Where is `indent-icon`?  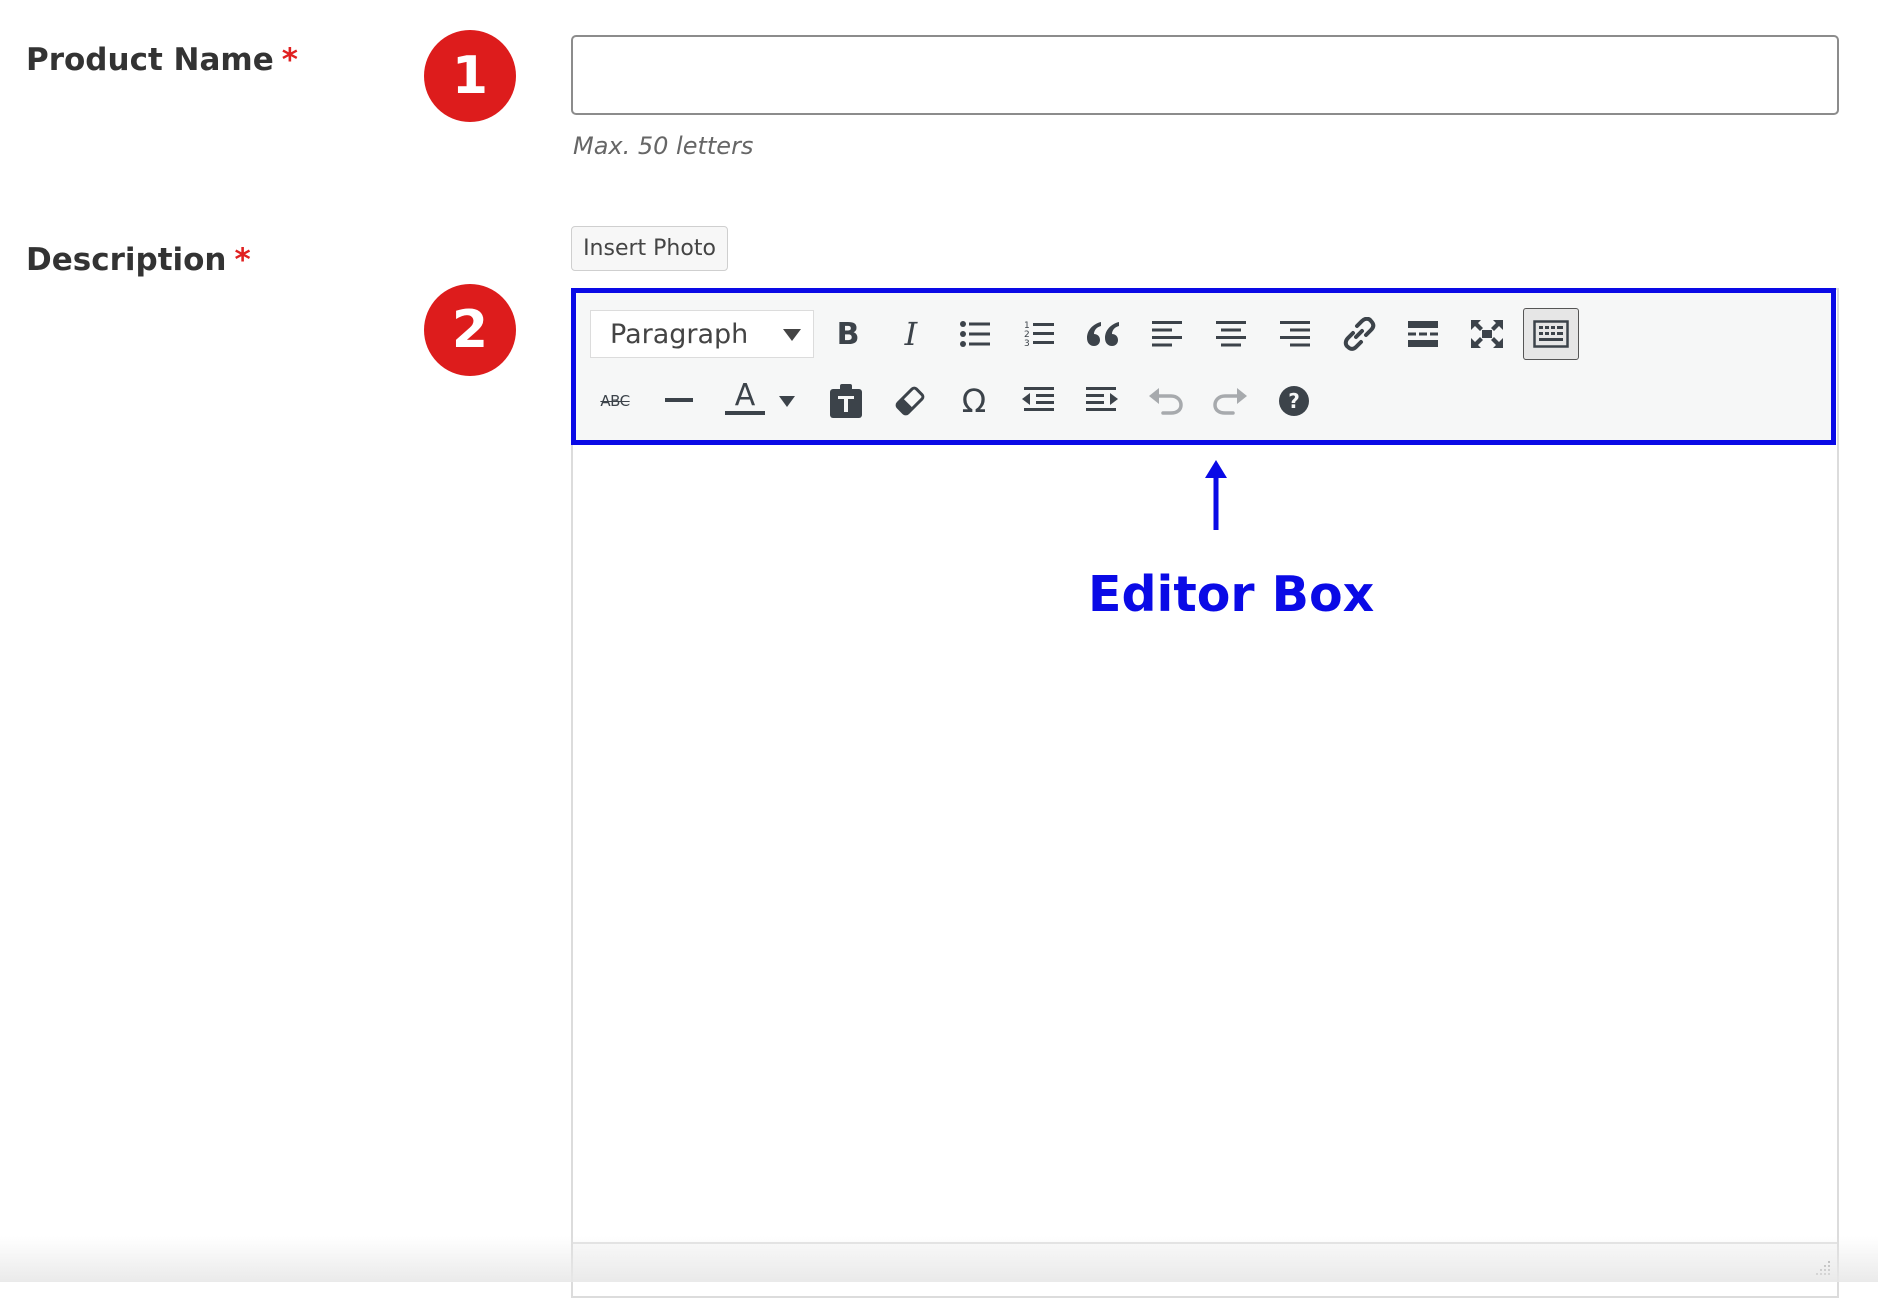
indent-icon is located at coordinates (1102, 399).